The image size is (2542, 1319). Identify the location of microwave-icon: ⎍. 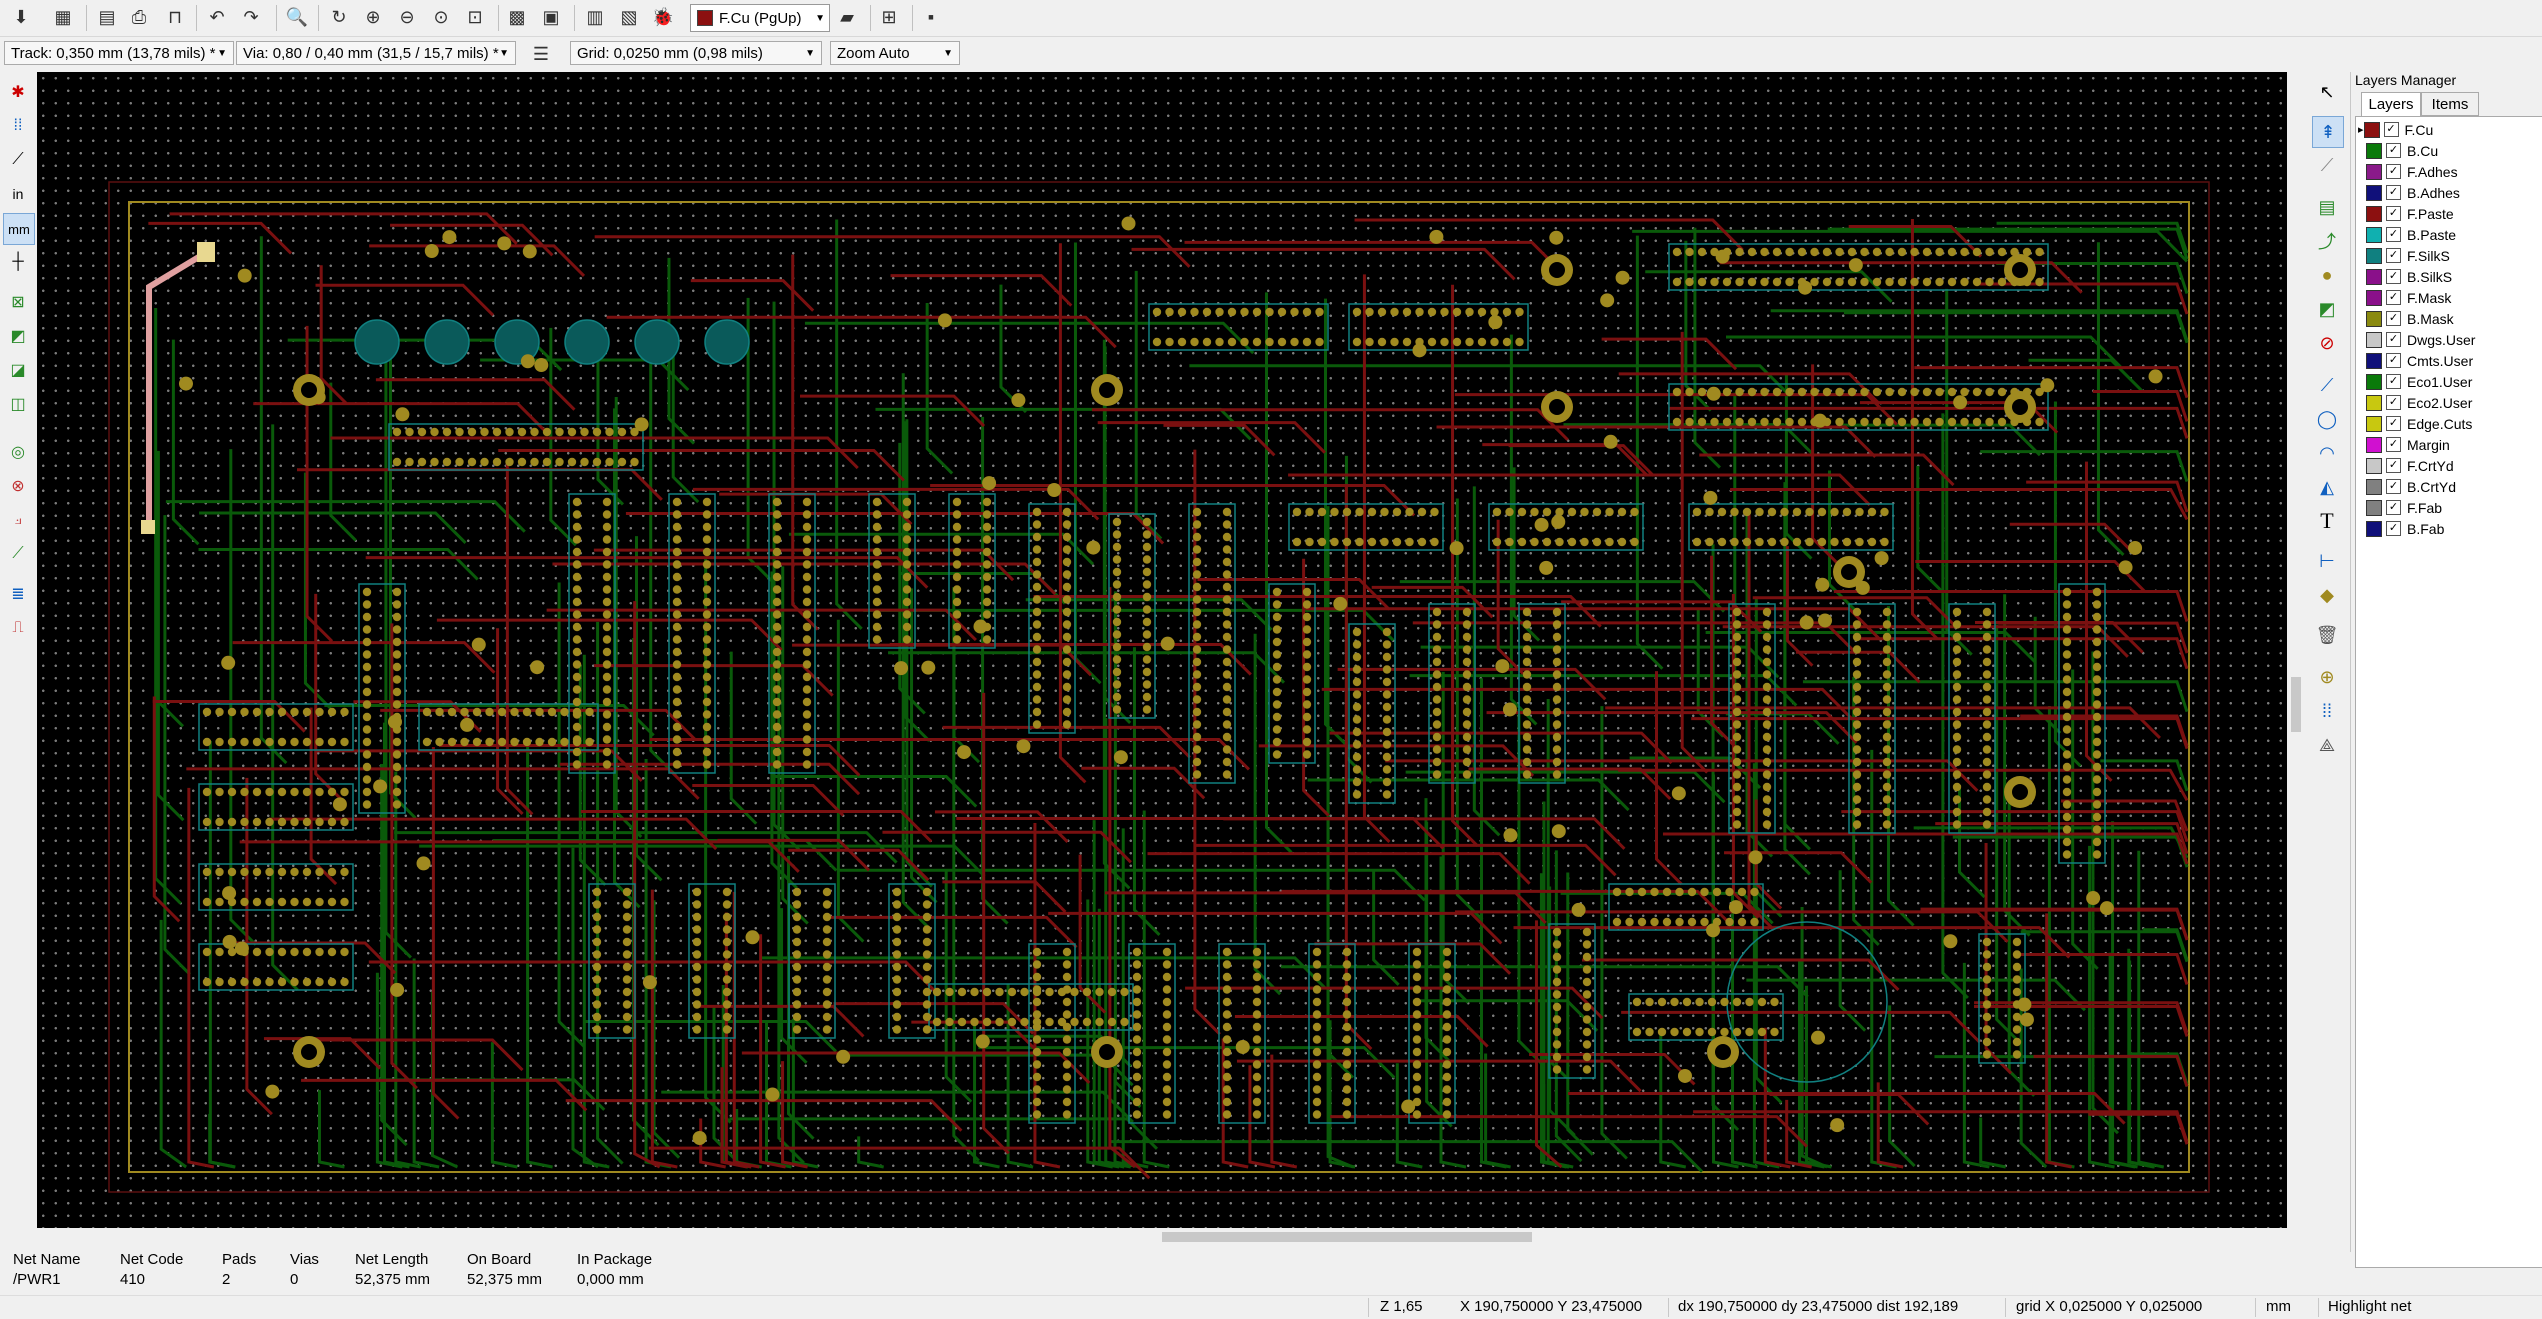
(18, 628).